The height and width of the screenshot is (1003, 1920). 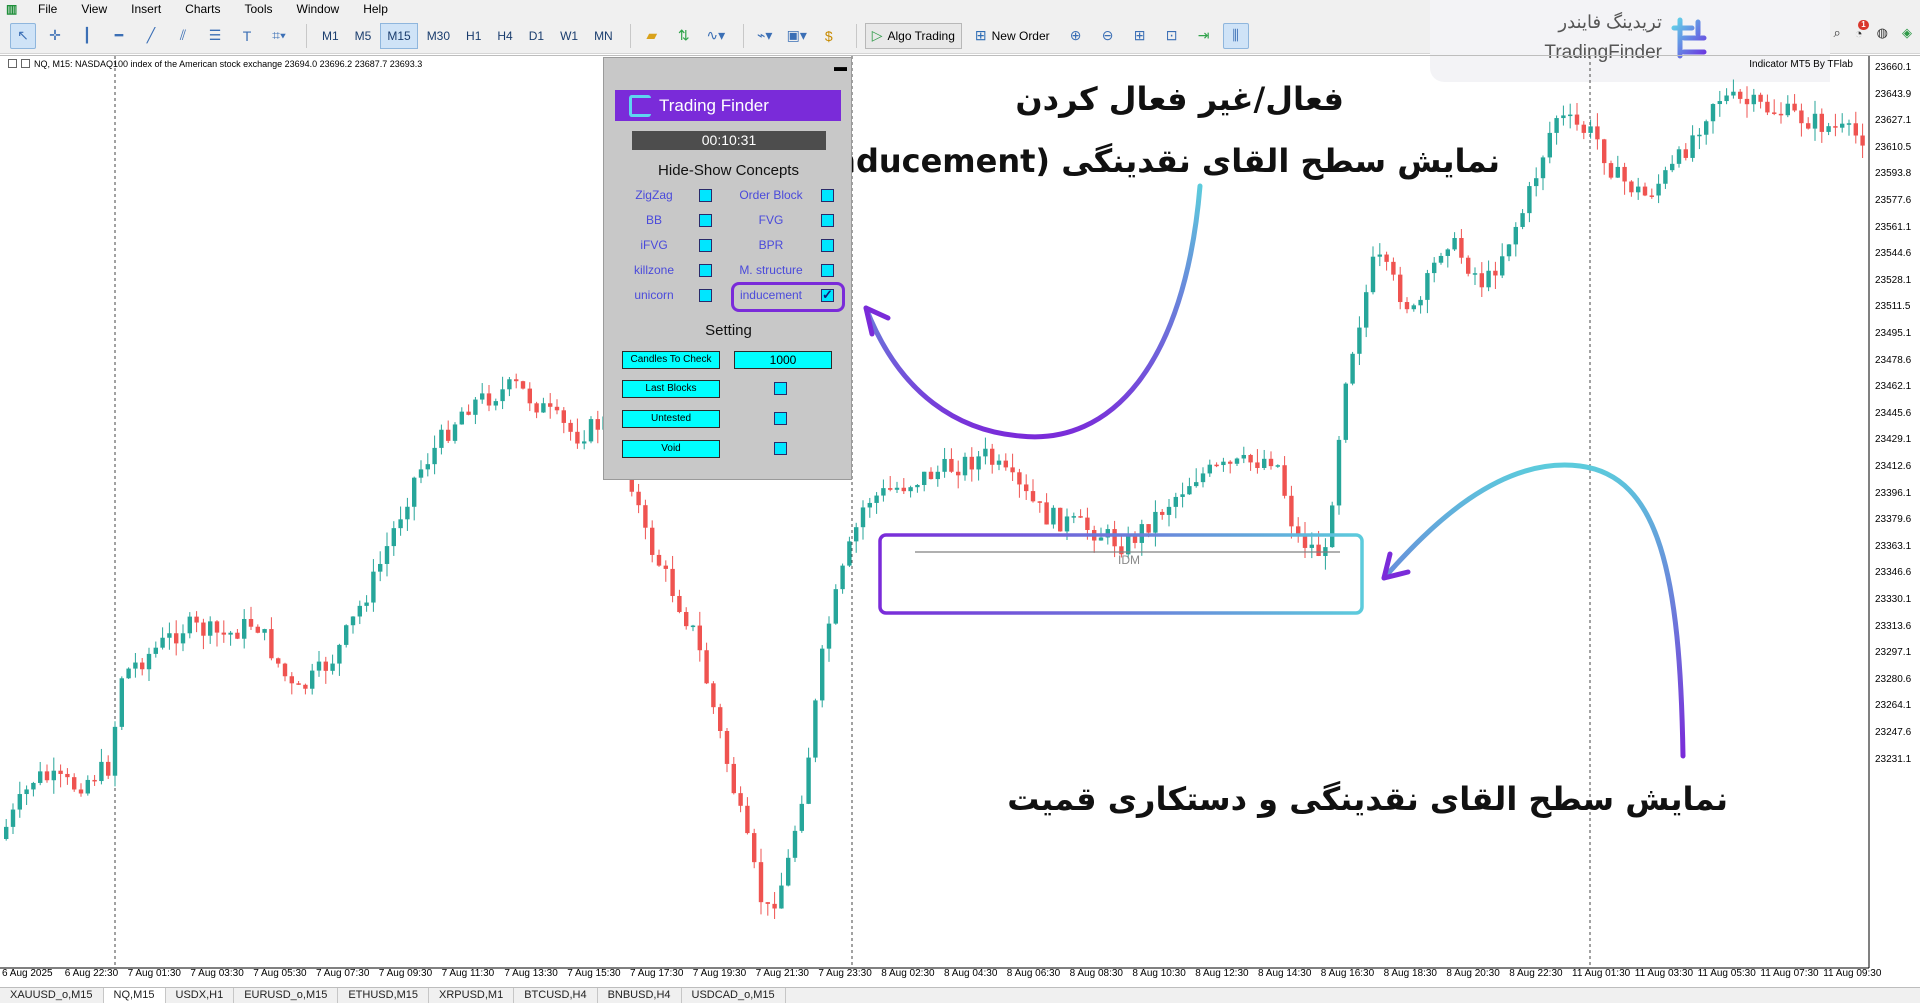 What do you see at coordinates (148, 9) in the screenshot?
I see `menu-insert: Insert` at bounding box center [148, 9].